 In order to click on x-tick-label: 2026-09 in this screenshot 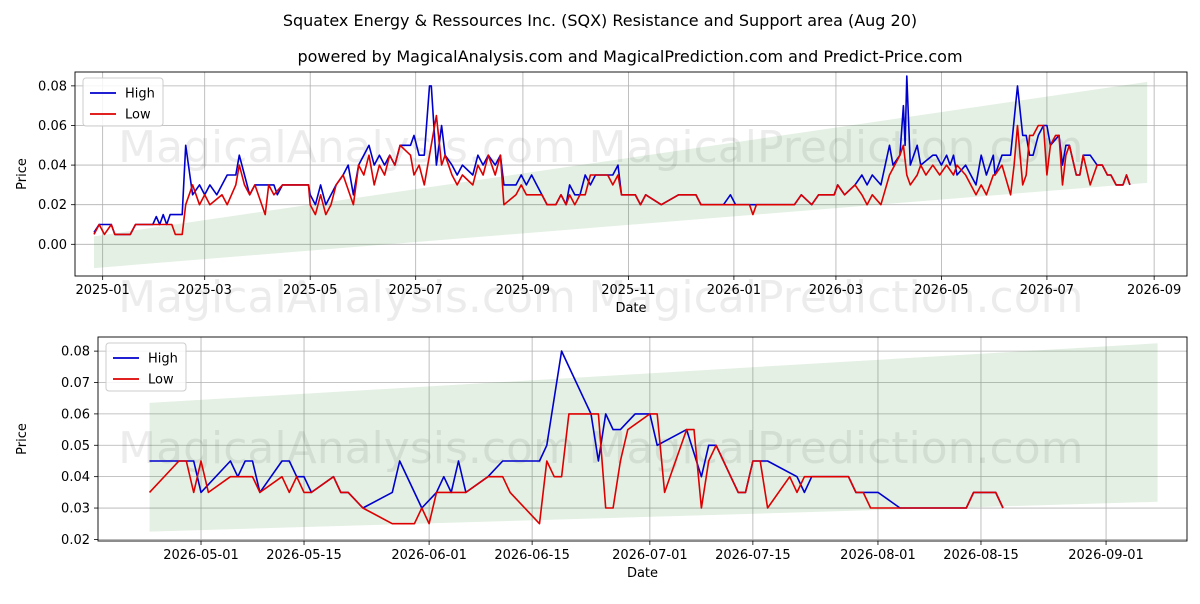, I will do `click(1154, 290)`.